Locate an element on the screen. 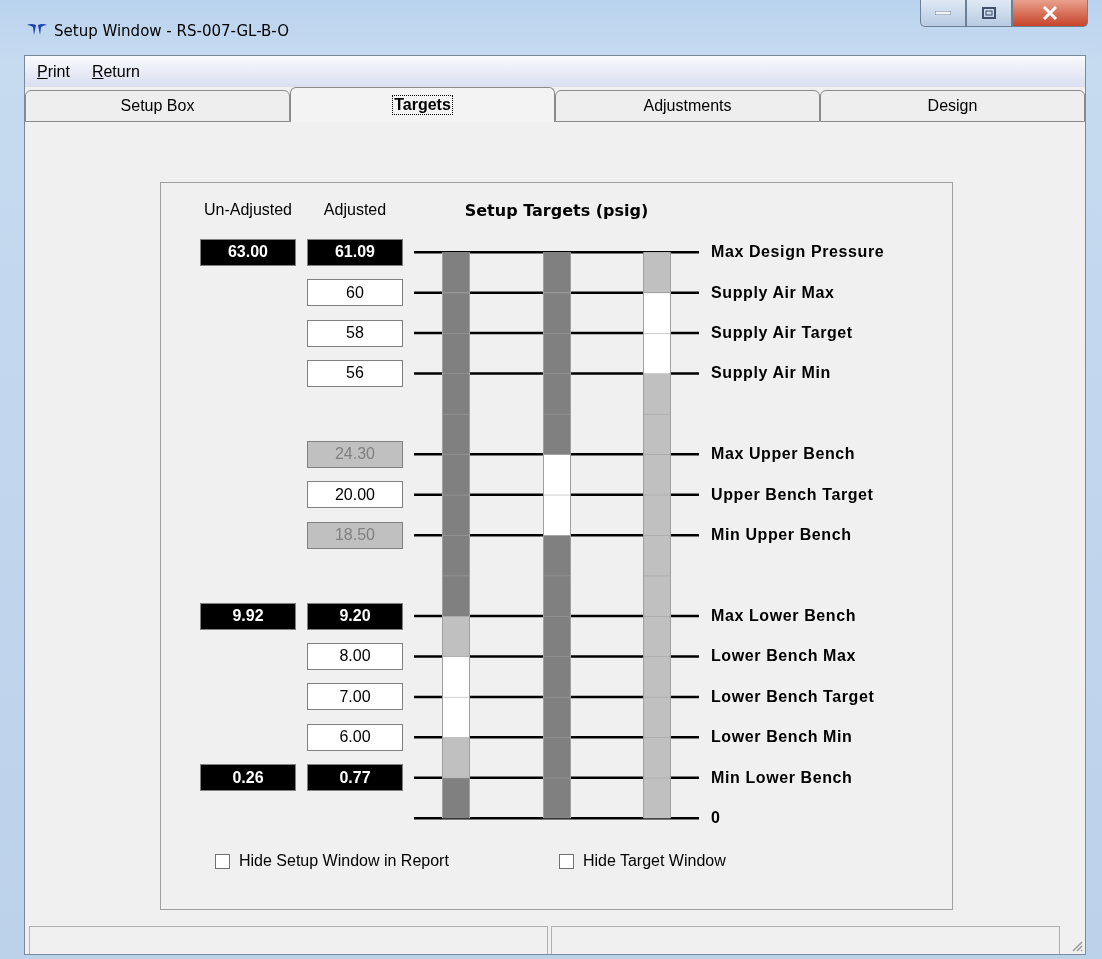  maximize-button is located at coordinates (989, 13).